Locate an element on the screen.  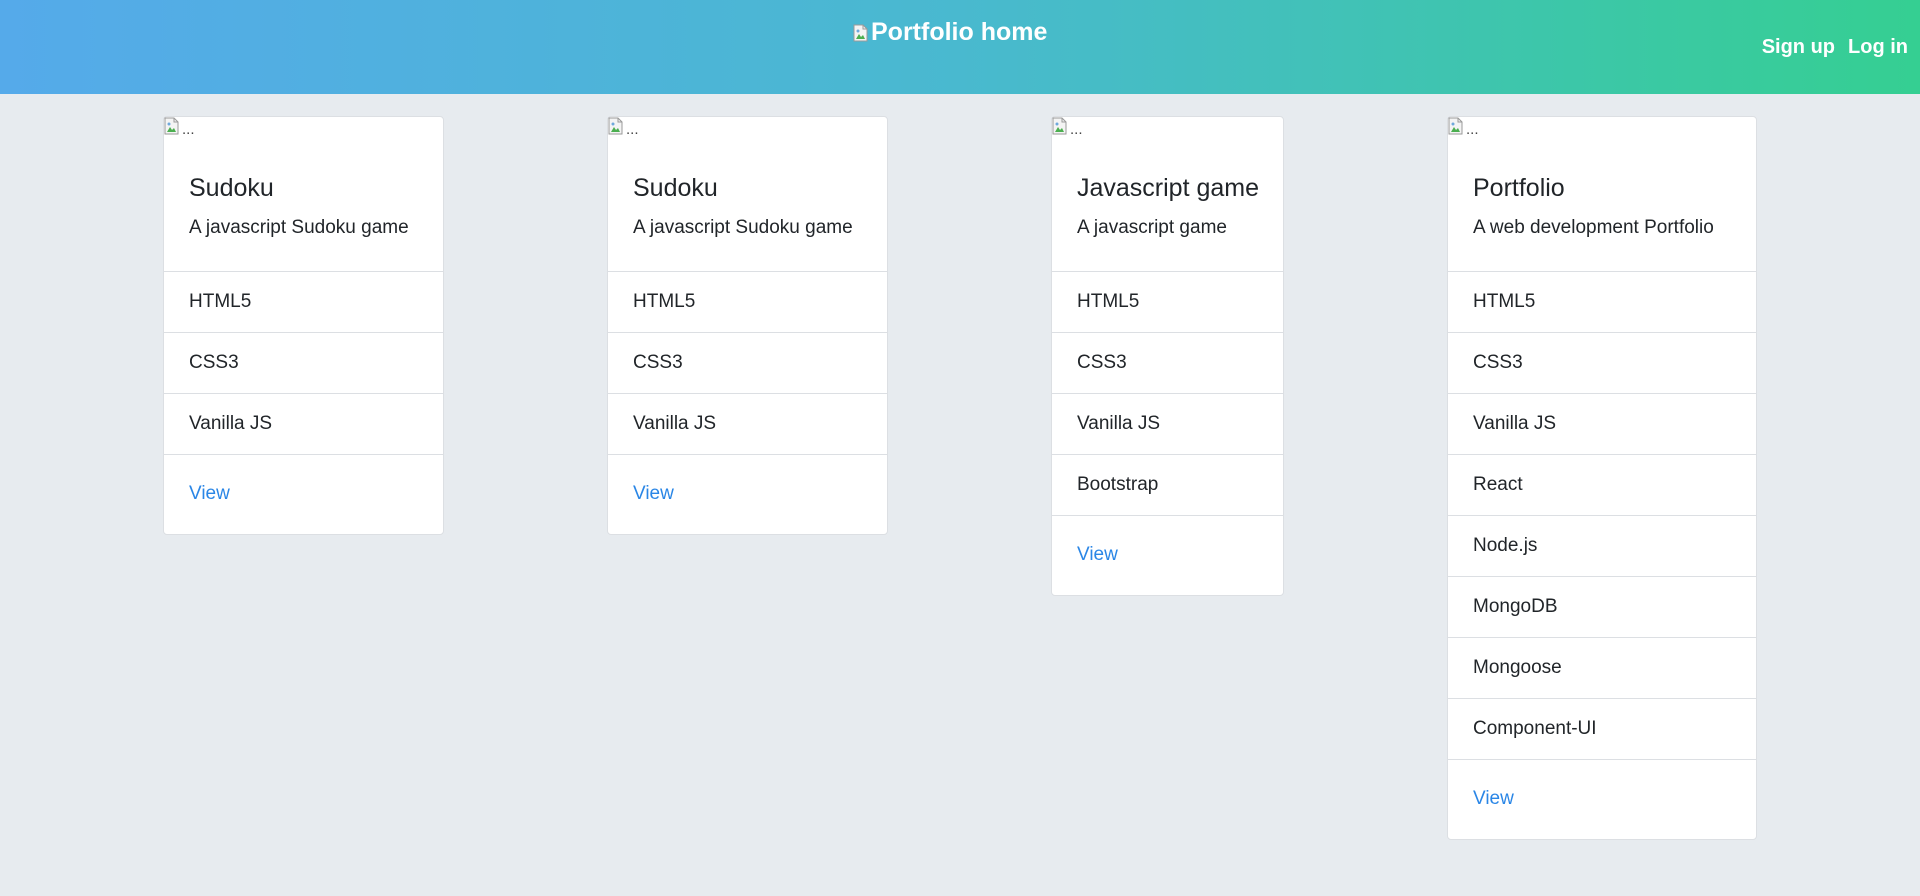
card-description: A javascript game is located at coordinates (1152, 227).